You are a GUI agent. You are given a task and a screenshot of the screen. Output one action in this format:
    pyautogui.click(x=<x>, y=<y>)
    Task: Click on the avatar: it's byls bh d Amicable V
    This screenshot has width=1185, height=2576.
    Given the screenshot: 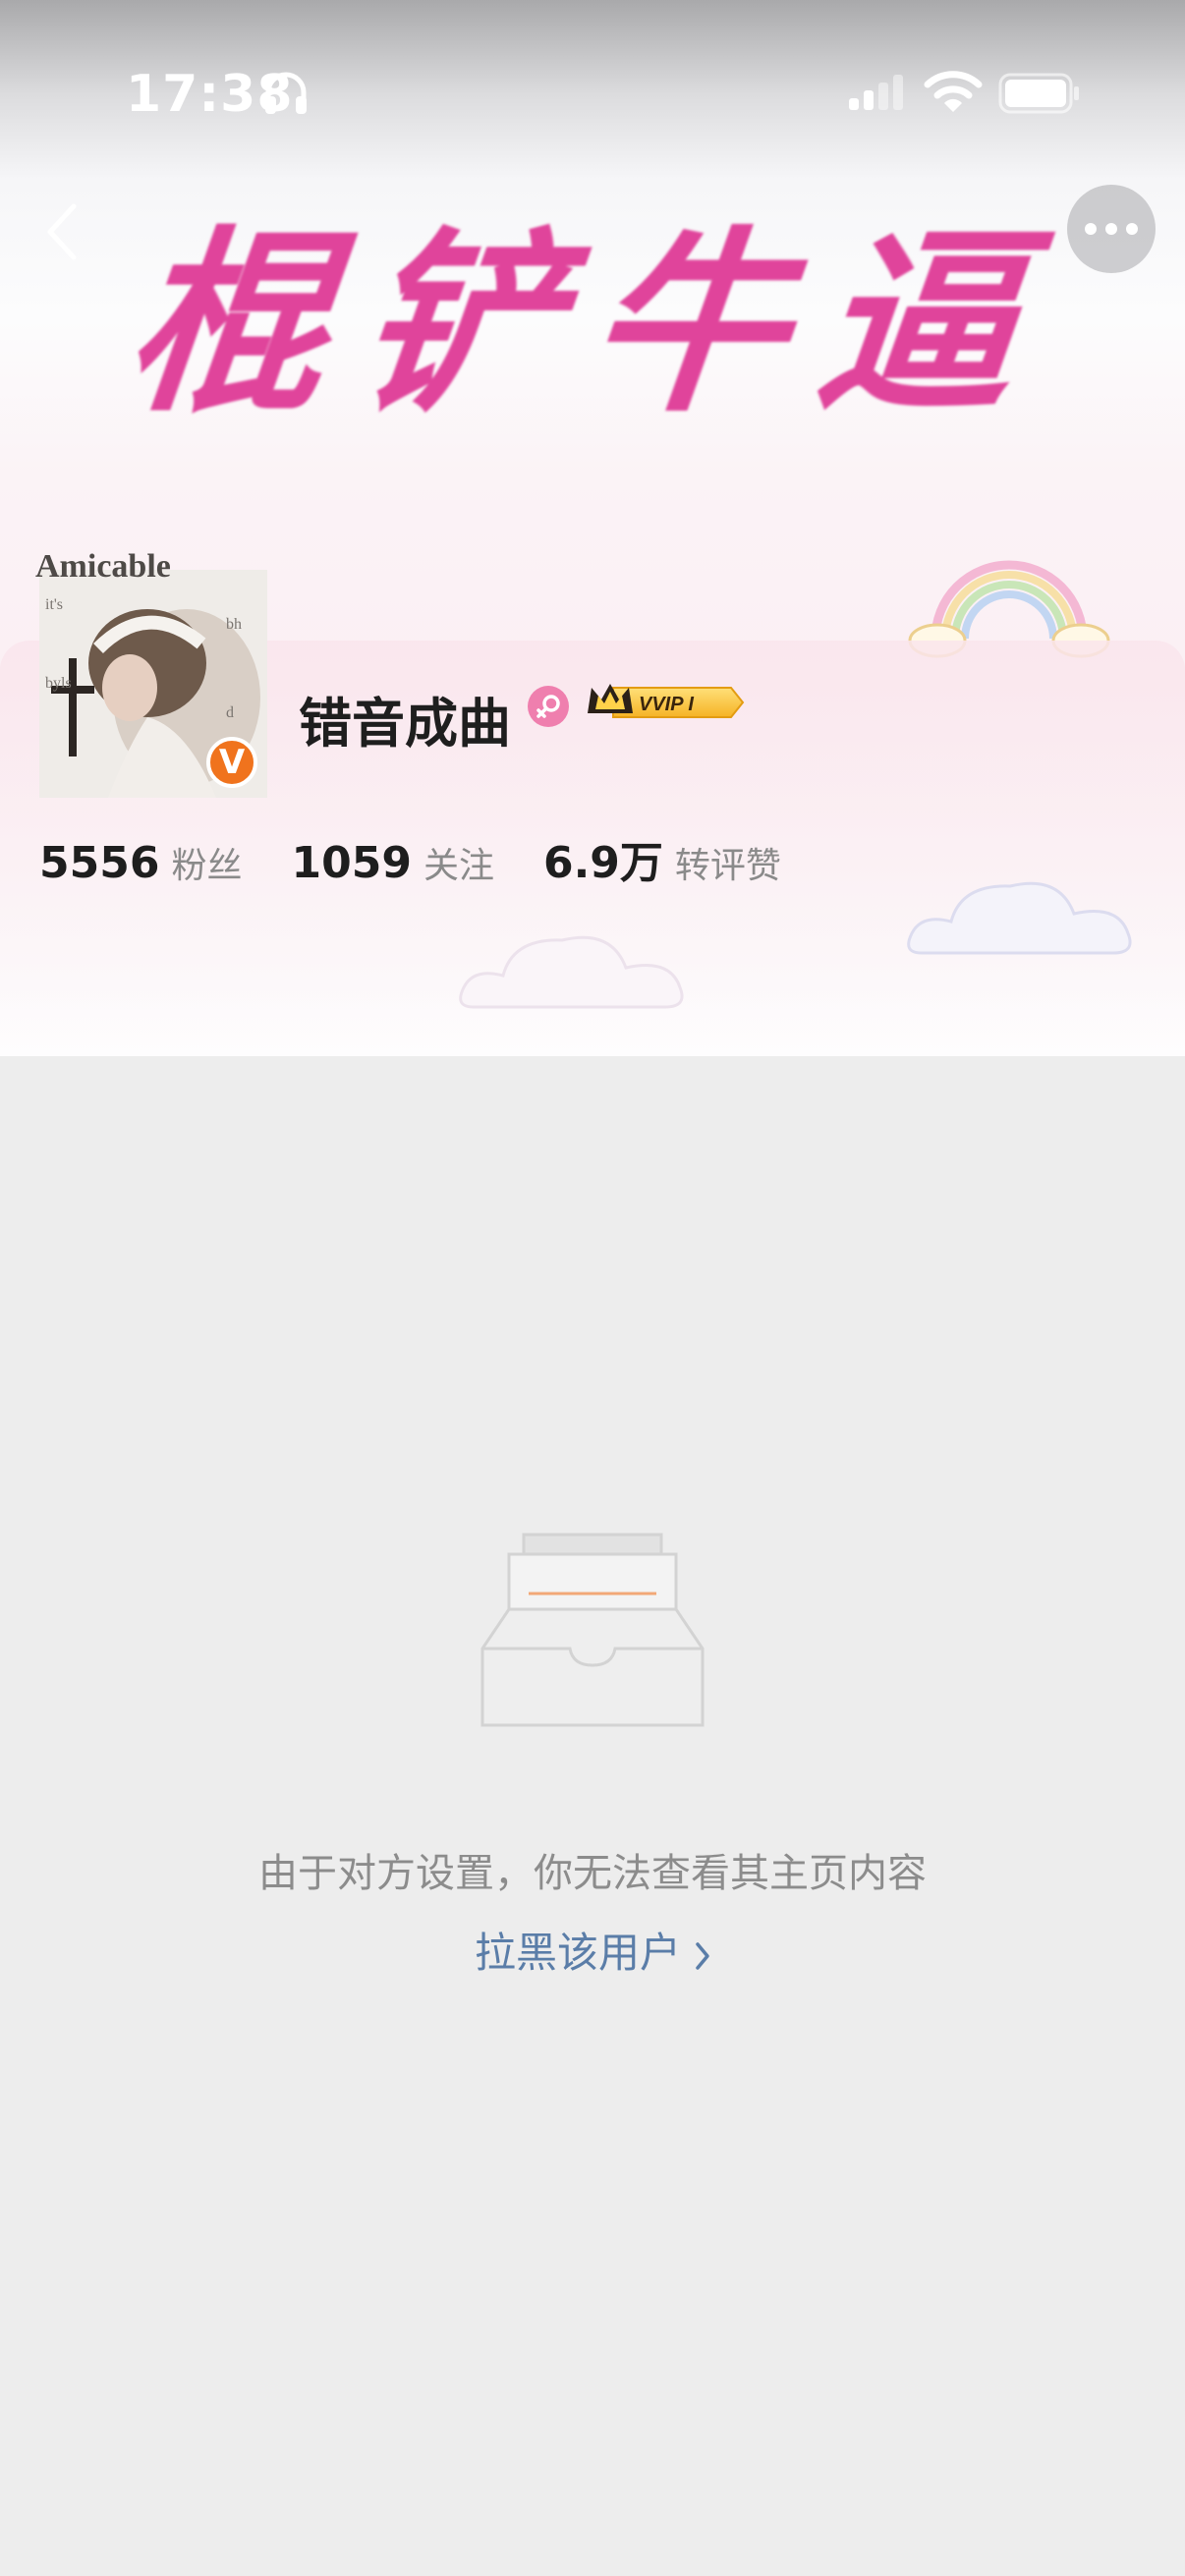 What is the action you would take?
    pyautogui.click(x=149, y=673)
    